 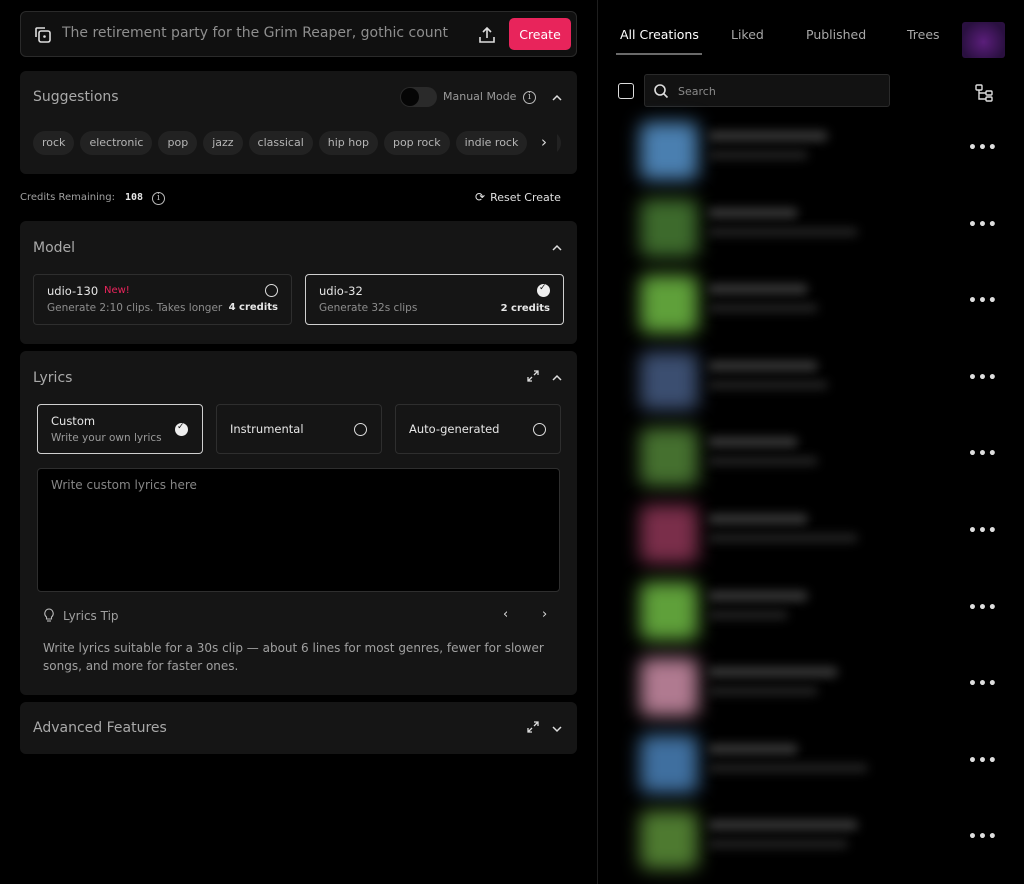 What do you see at coordinates (923, 34) in the screenshot?
I see `tab-trees: Trees` at bounding box center [923, 34].